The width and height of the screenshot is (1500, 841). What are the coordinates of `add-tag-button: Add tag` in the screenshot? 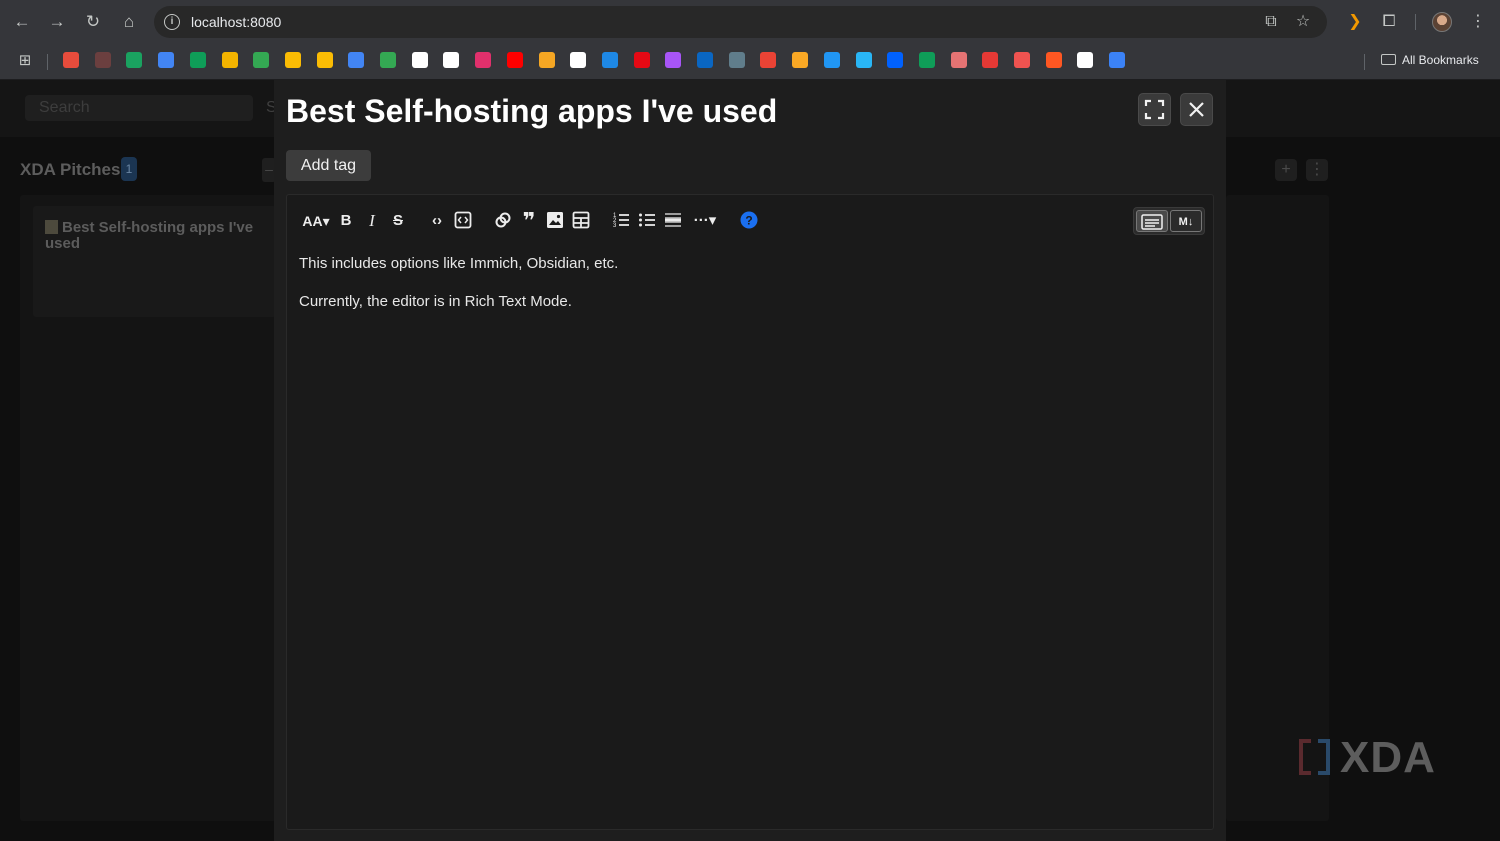 It's located at (328, 165).